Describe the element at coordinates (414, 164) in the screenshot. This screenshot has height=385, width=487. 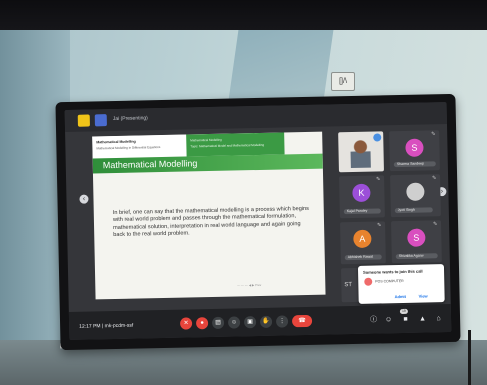
I see `participant-name: Sharma Sandeep` at that location.